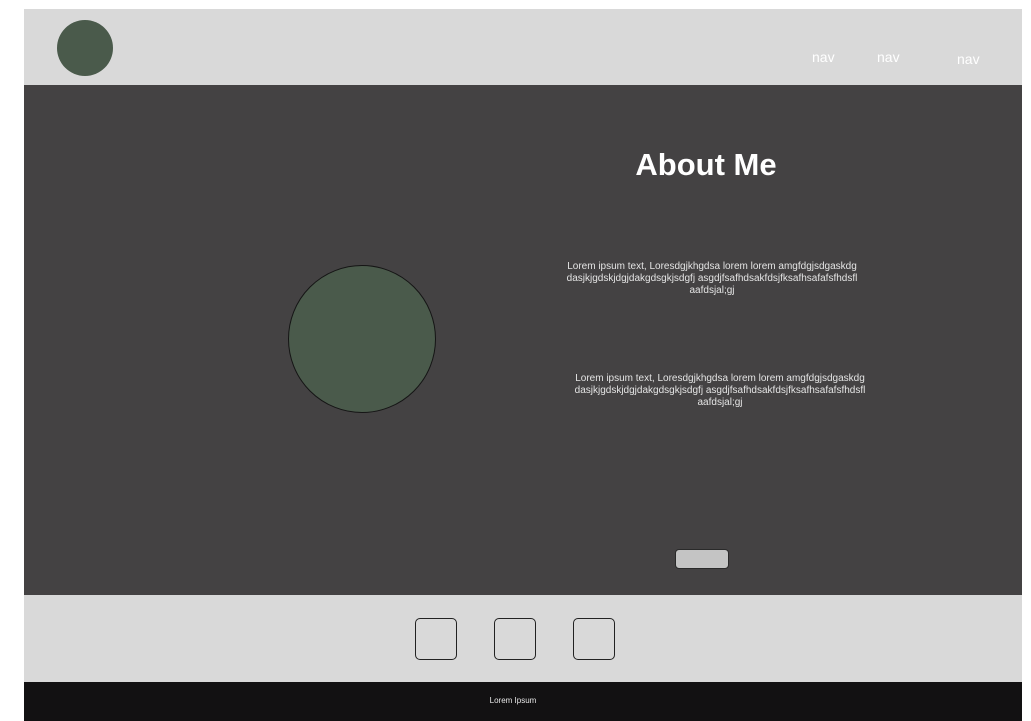 Image resolution: width=1031 pixels, height=721 pixels. Describe the element at coordinates (706, 164) in the screenshot. I see `about-title: About Me` at that location.